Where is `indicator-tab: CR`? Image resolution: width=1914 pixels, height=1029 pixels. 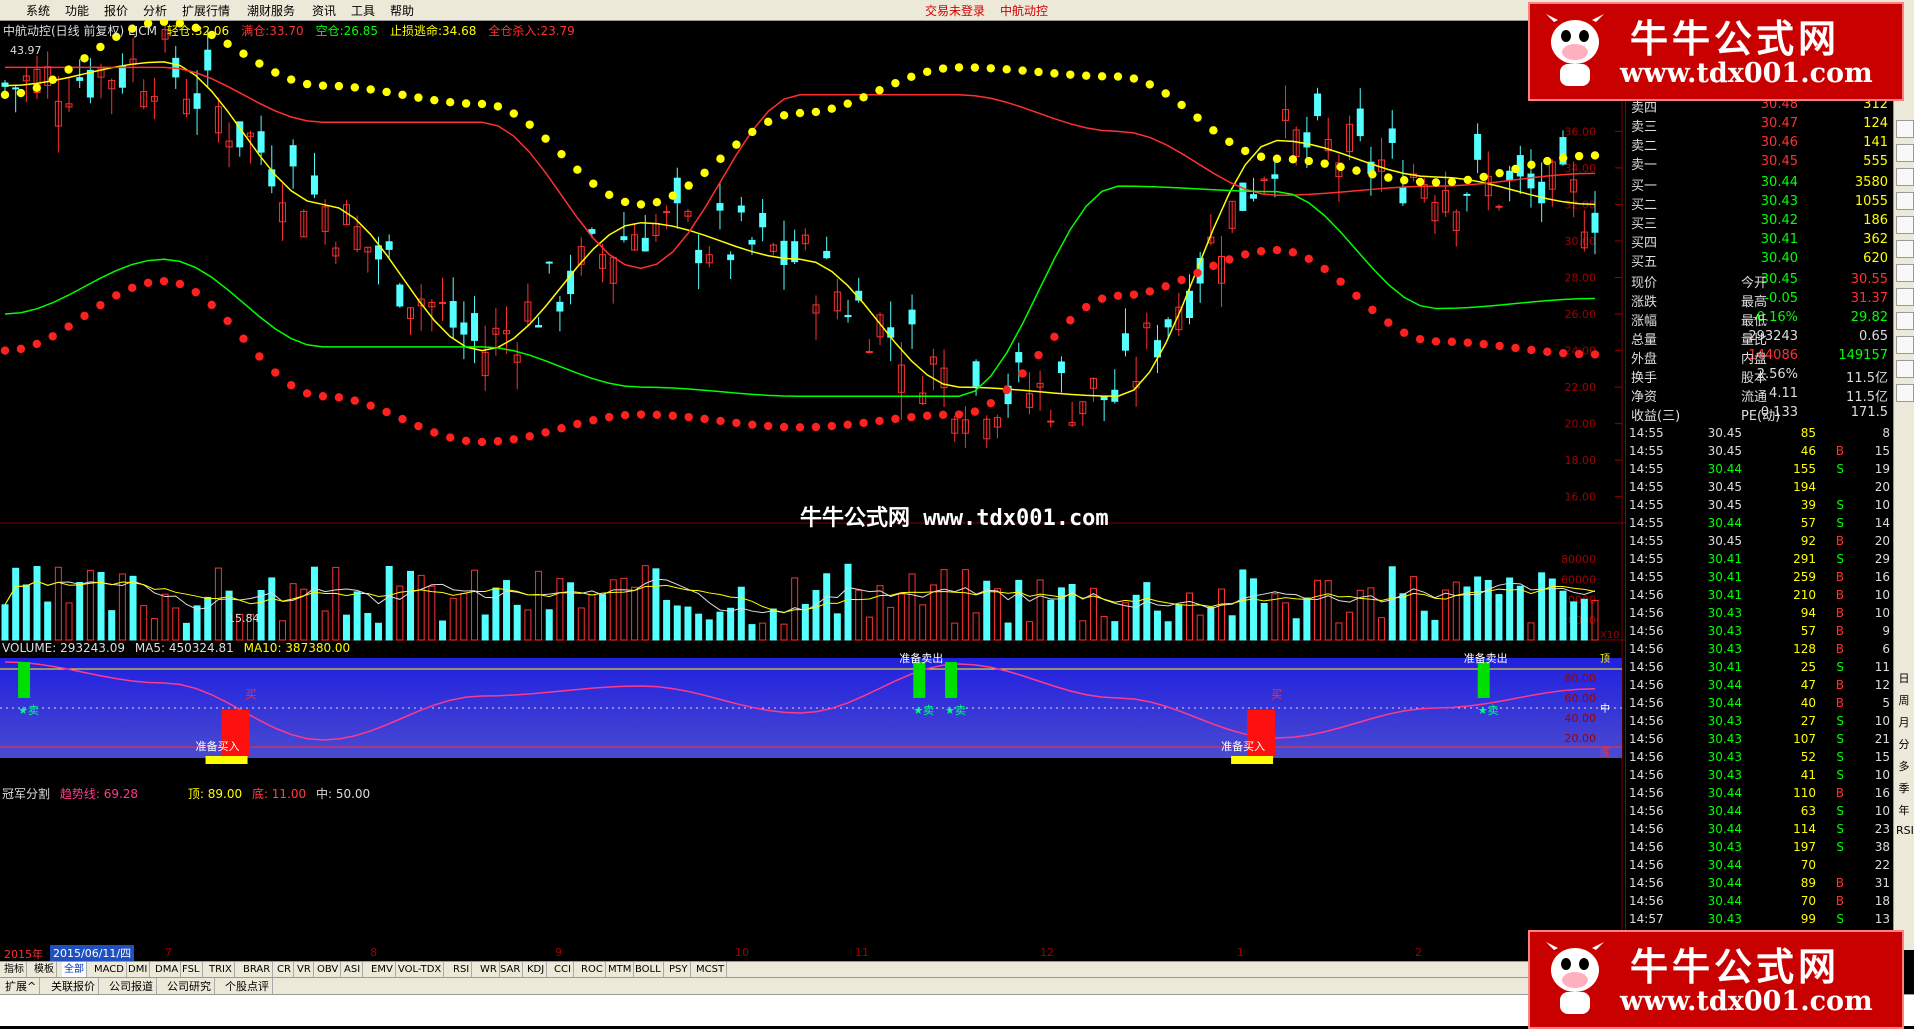
indicator-tab: CR is located at coordinates (284, 970).